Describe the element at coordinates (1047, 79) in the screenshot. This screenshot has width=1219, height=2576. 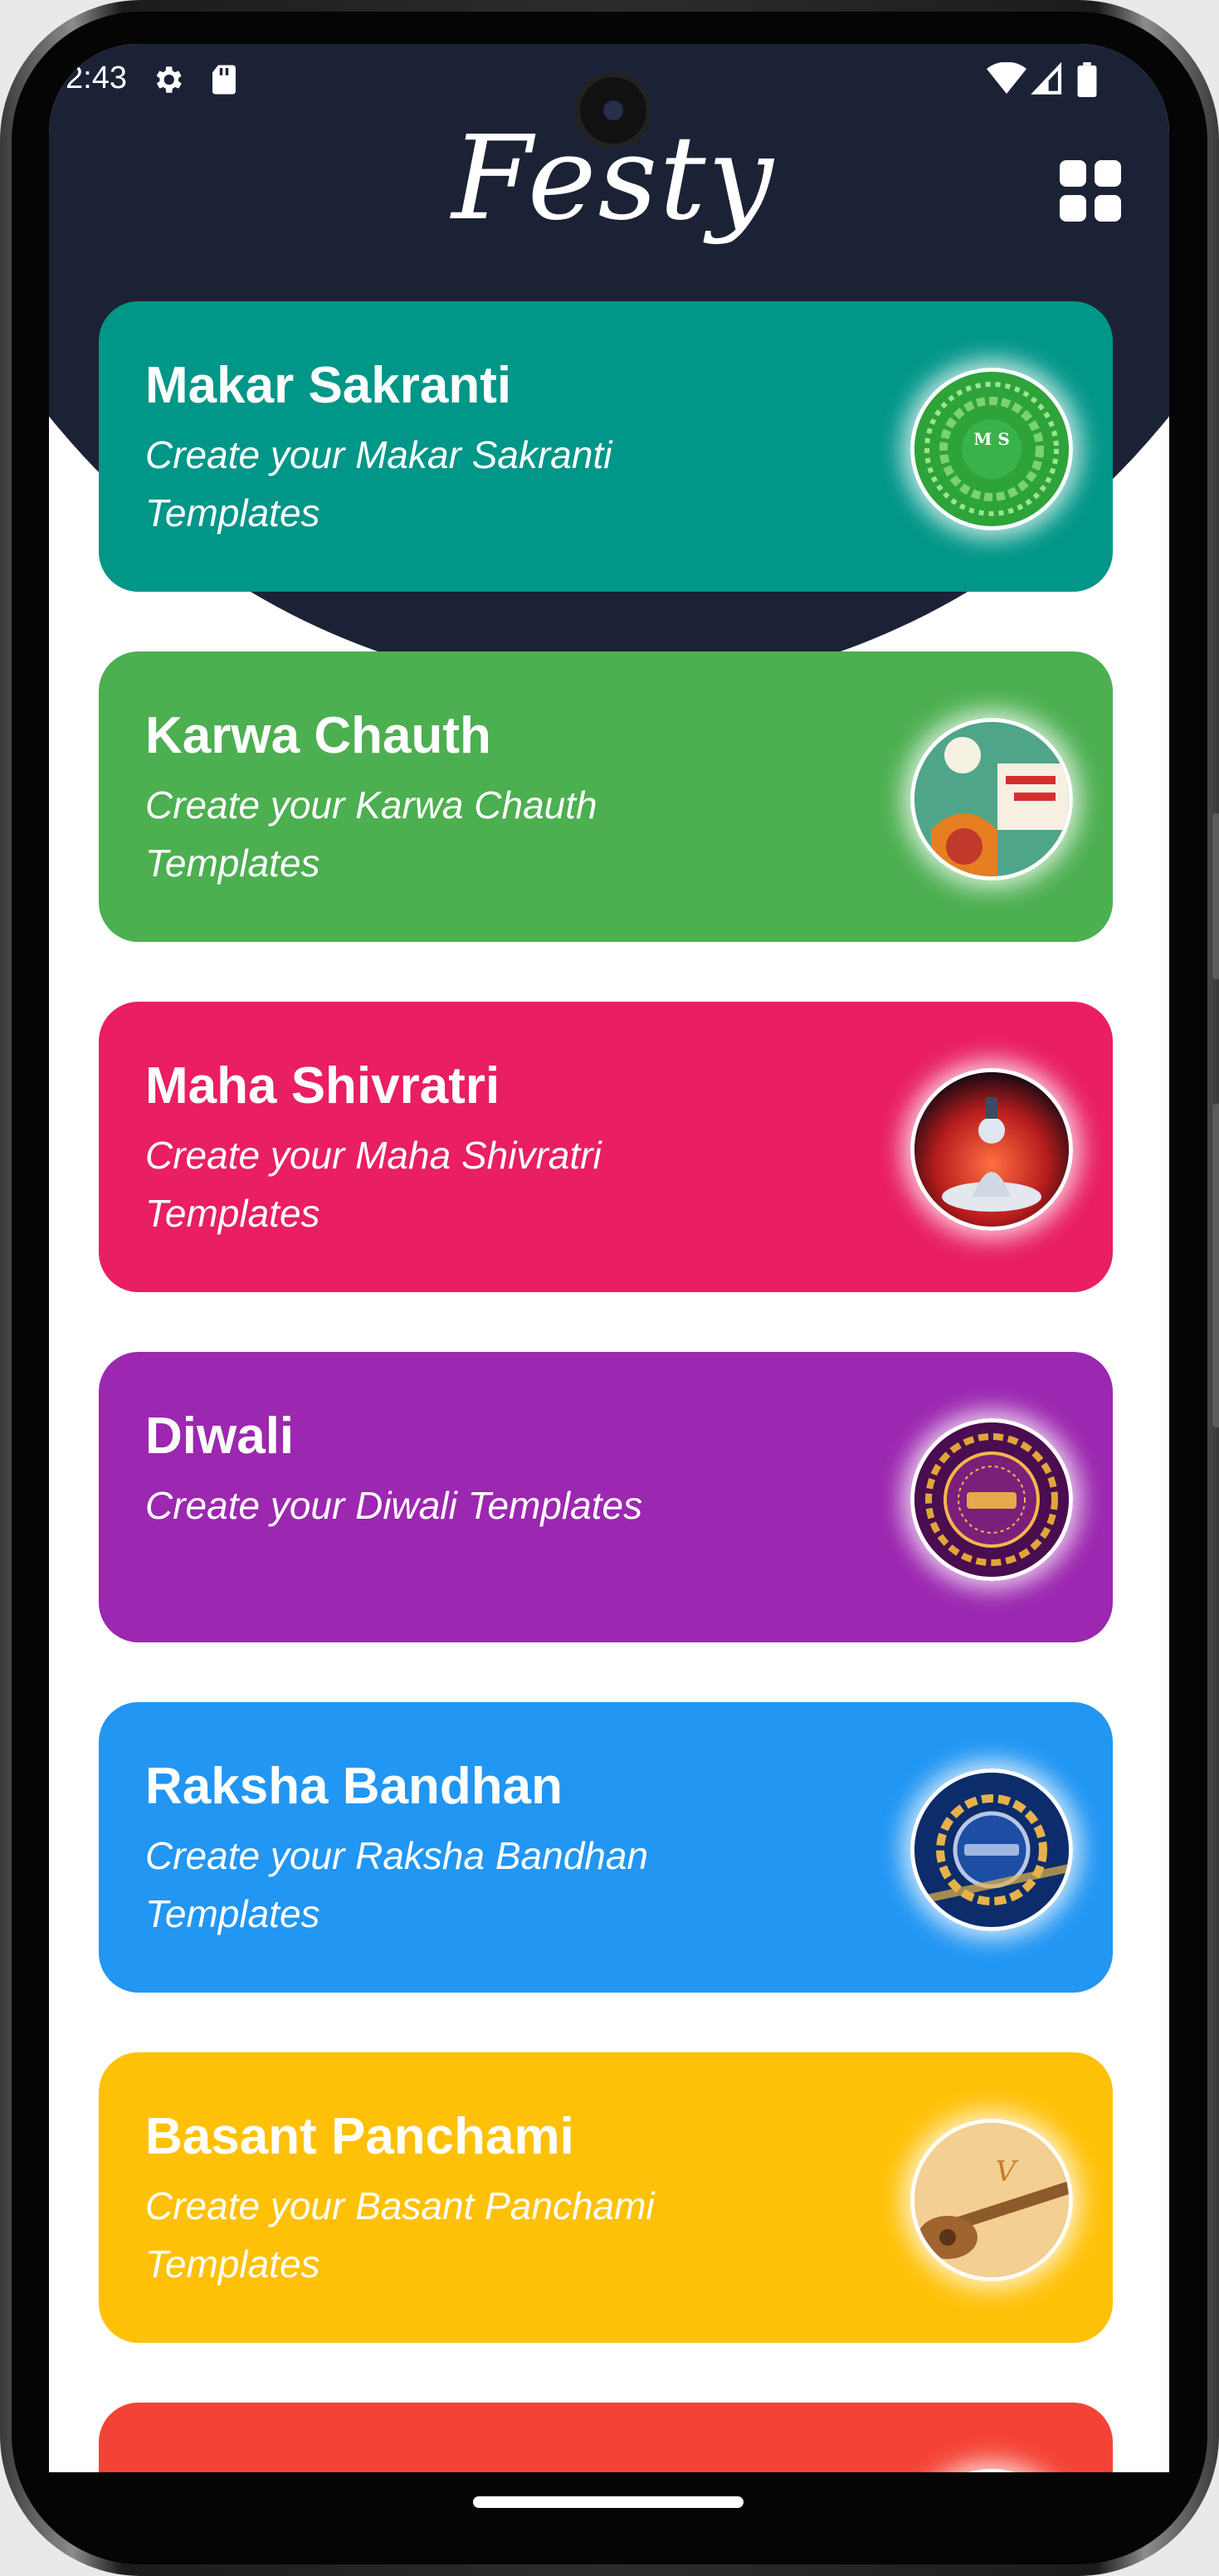
I see `signal-icon` at that location.